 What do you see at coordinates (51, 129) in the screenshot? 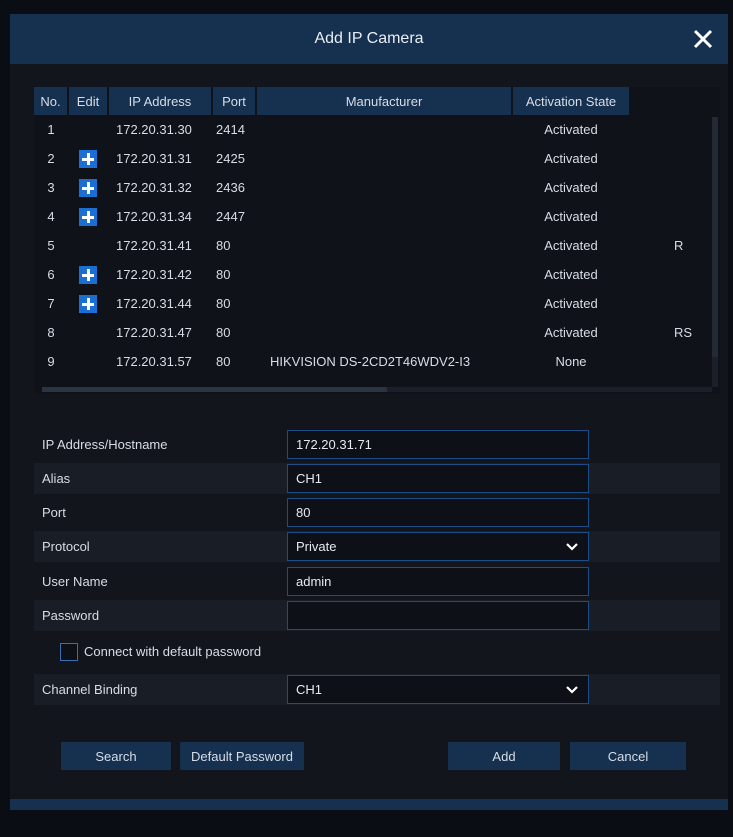
I see `cell-no: 1` at bounding box center [51, 129].